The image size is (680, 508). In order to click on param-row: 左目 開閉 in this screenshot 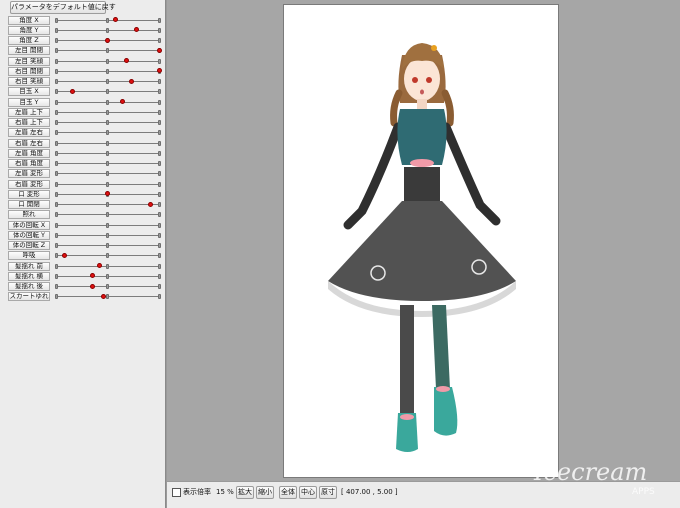, I will do `click(82, 51)`.